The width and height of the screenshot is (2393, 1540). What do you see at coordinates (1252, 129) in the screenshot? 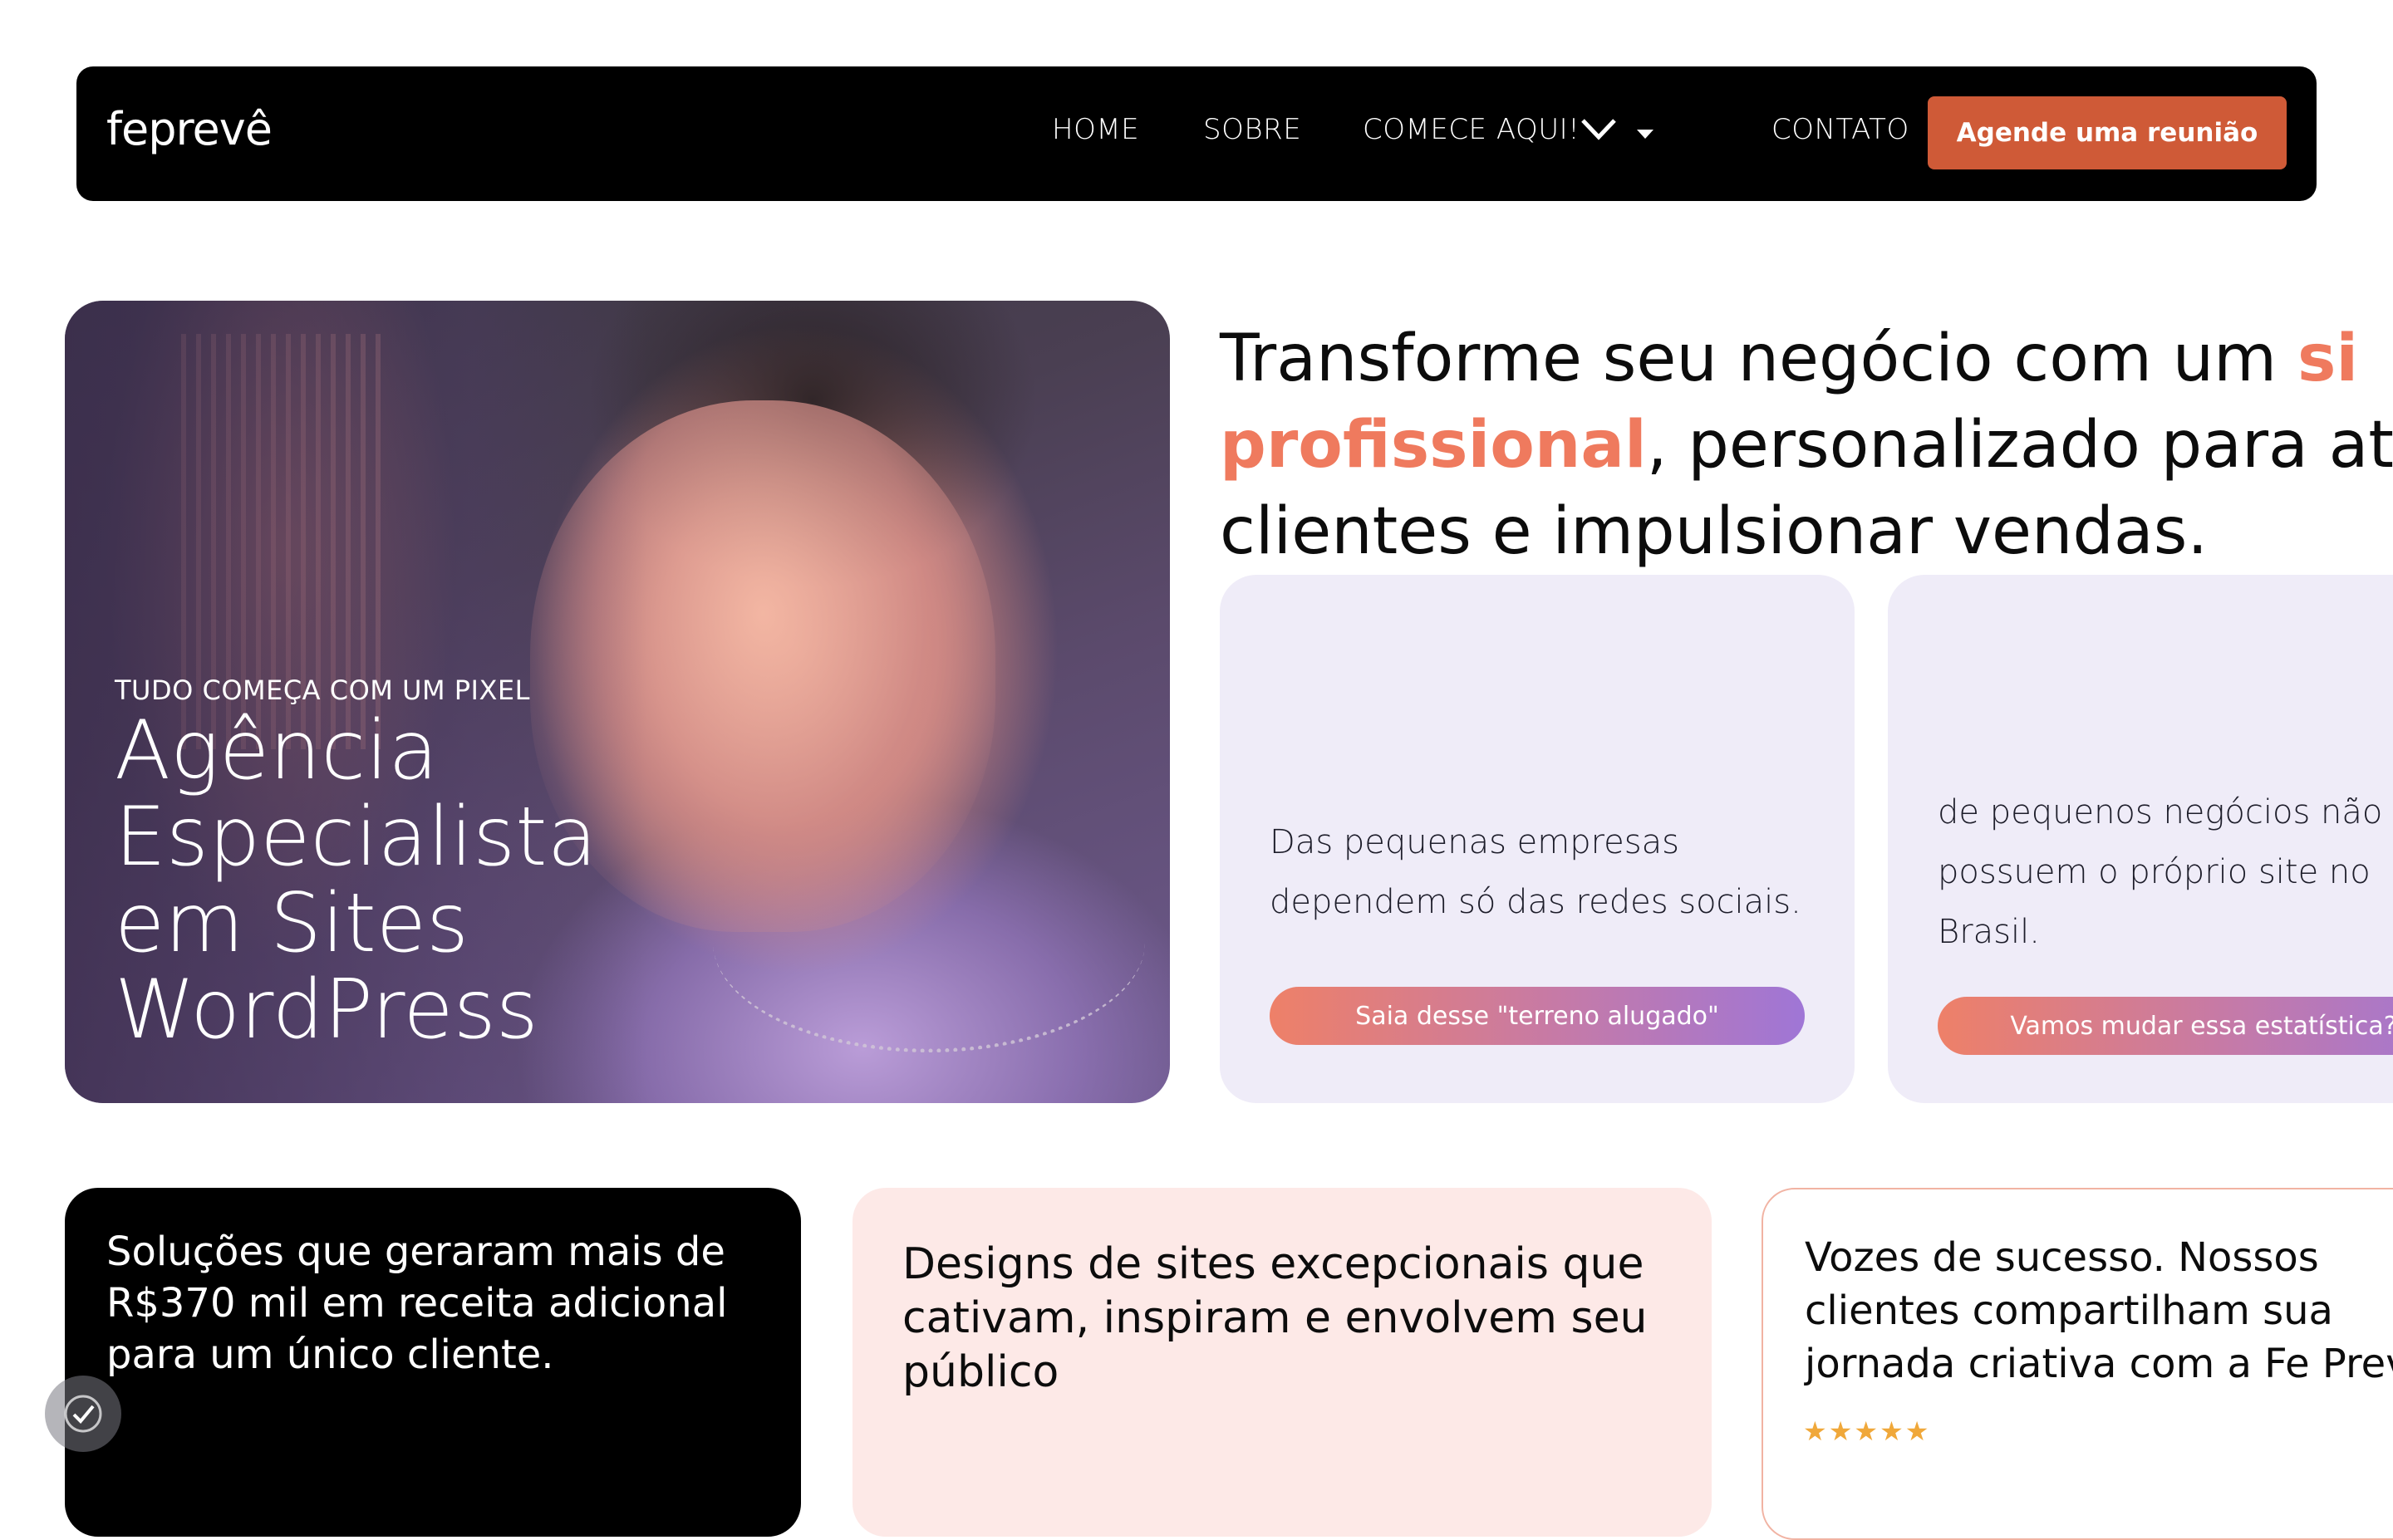
I see `nav-link-sobre: SOBRE` at bounding box center [1252, 129].